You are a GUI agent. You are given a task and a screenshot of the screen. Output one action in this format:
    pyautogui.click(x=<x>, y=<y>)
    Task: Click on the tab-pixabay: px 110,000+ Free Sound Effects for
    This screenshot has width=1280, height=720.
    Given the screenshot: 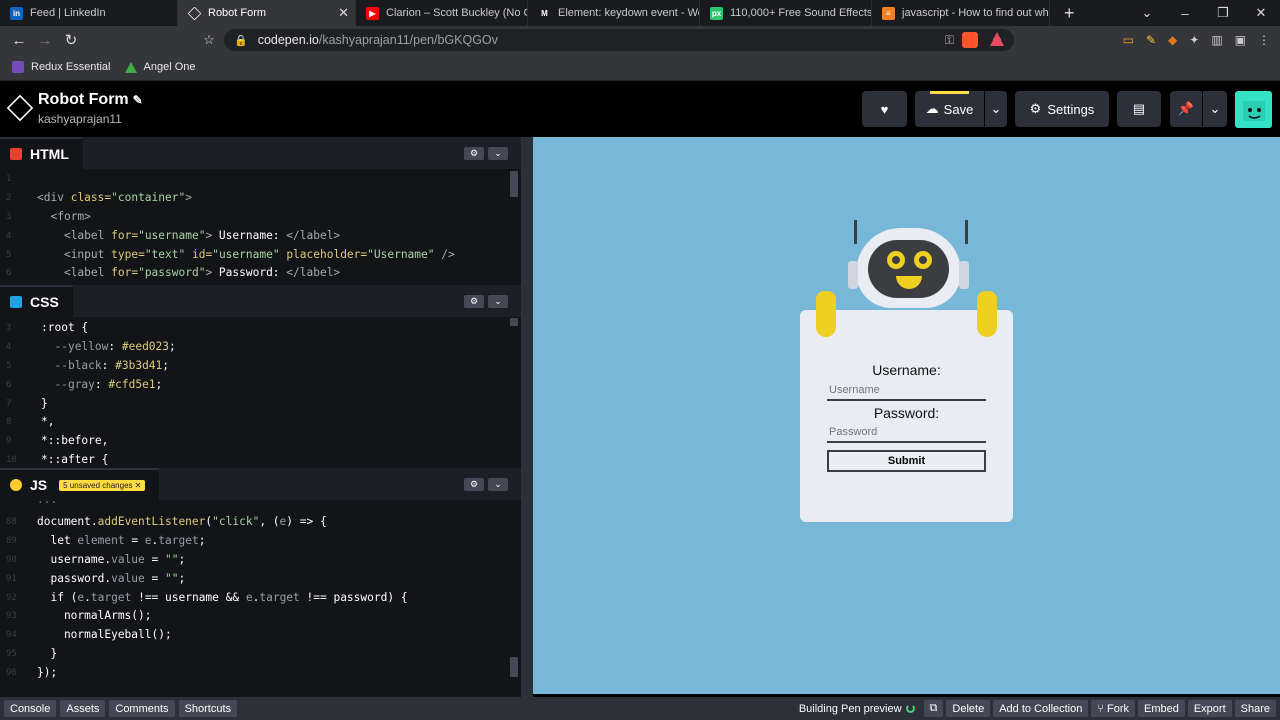 What is the action you would take?
    pyautogui.click(x=786, y=13)
    